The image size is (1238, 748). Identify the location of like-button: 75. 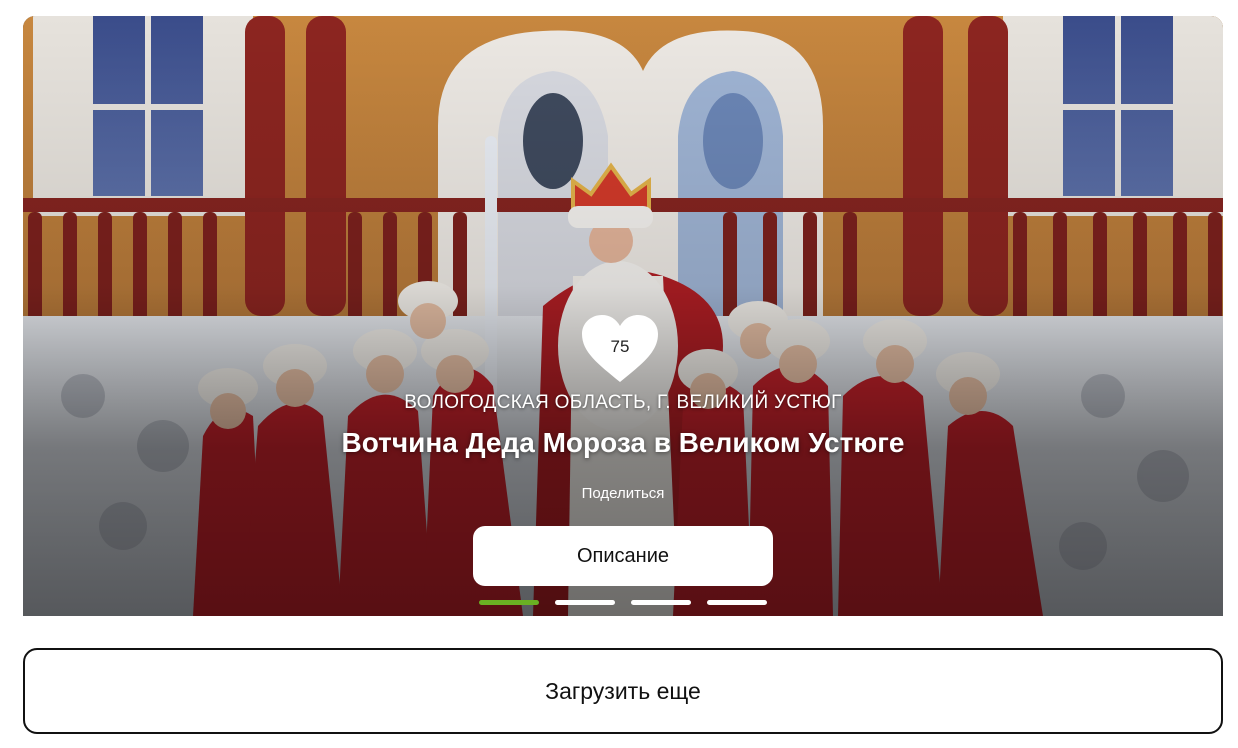
(620, 349).